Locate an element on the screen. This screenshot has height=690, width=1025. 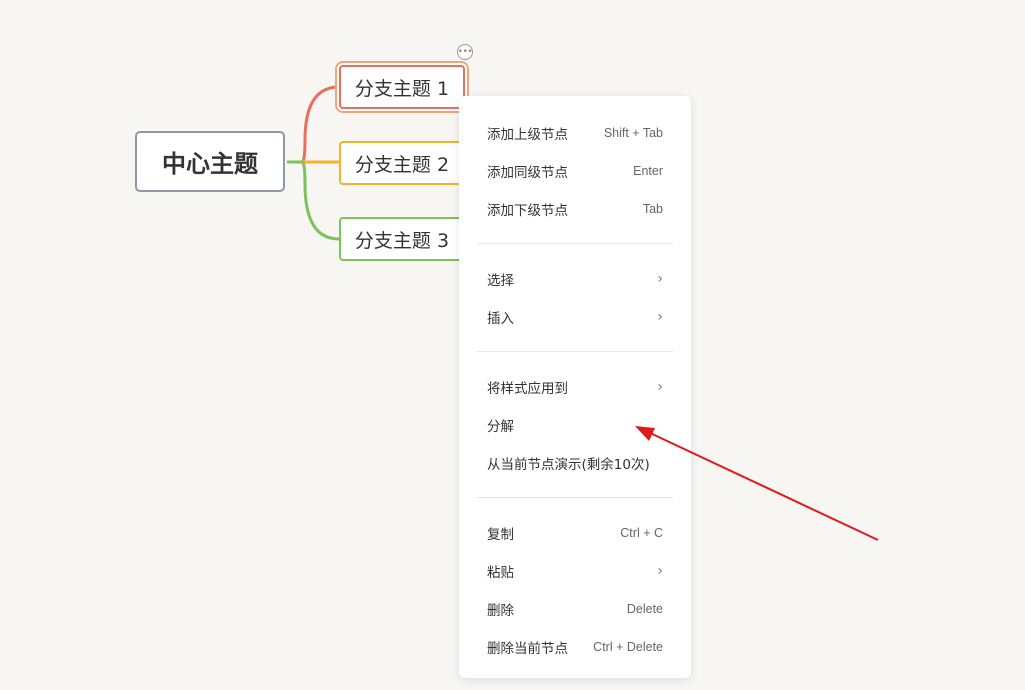
annotation-arrow-head is located at coordinates (645, 433).